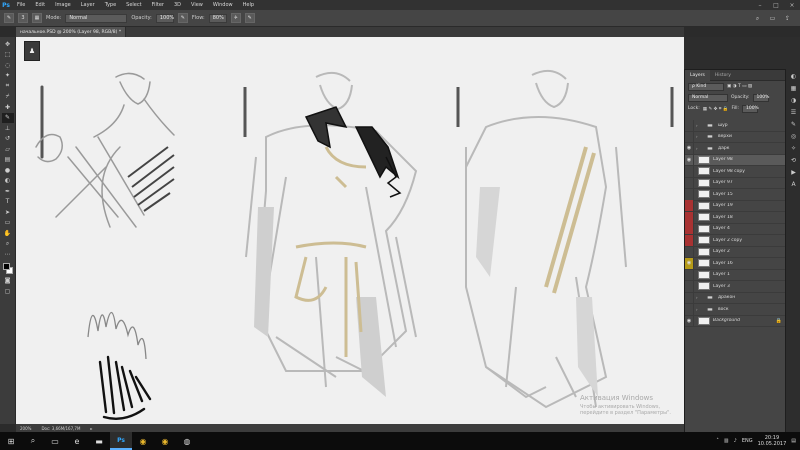 The height and width of the screenshot is (450, 800). I want to click on gradient-tool-icon: ▤, so click(8, 160).